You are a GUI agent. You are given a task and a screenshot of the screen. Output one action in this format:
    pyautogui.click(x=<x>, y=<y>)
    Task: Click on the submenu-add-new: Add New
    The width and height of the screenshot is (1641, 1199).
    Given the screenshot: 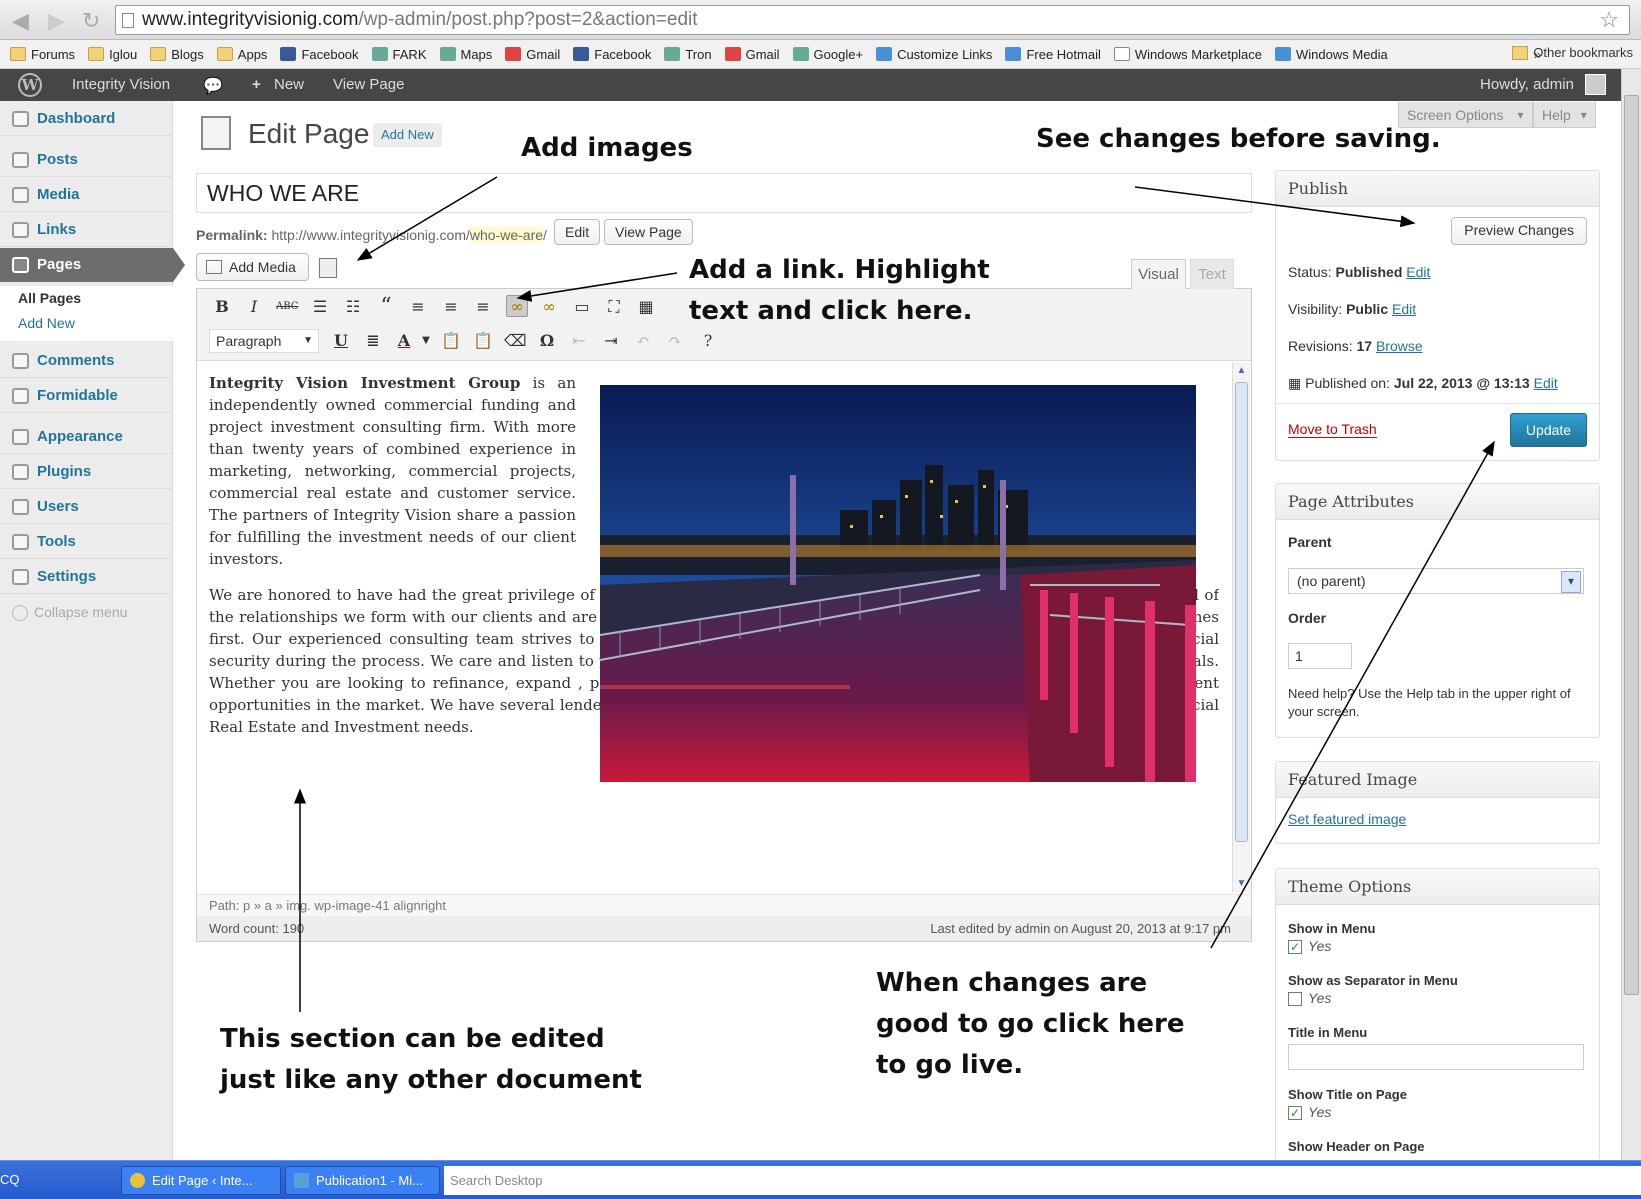 What is the action you would take?
    pyautogui.click(x=95, y=323)
    